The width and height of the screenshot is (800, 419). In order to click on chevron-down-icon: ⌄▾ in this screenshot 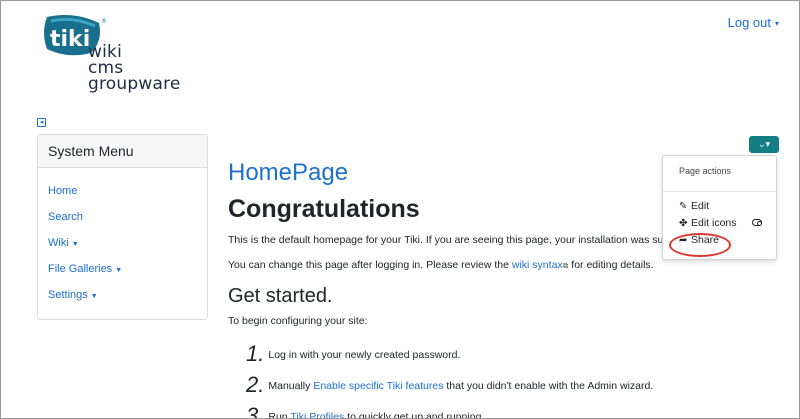, I will do `click(764, 144)`.